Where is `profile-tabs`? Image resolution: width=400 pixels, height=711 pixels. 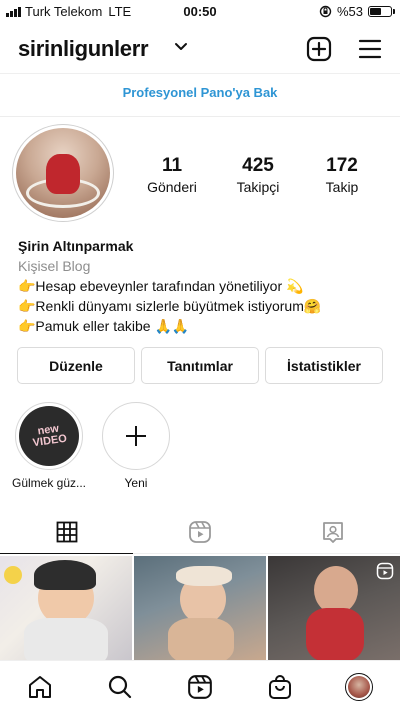
profile-tabs is located at coordinates (200, 532).